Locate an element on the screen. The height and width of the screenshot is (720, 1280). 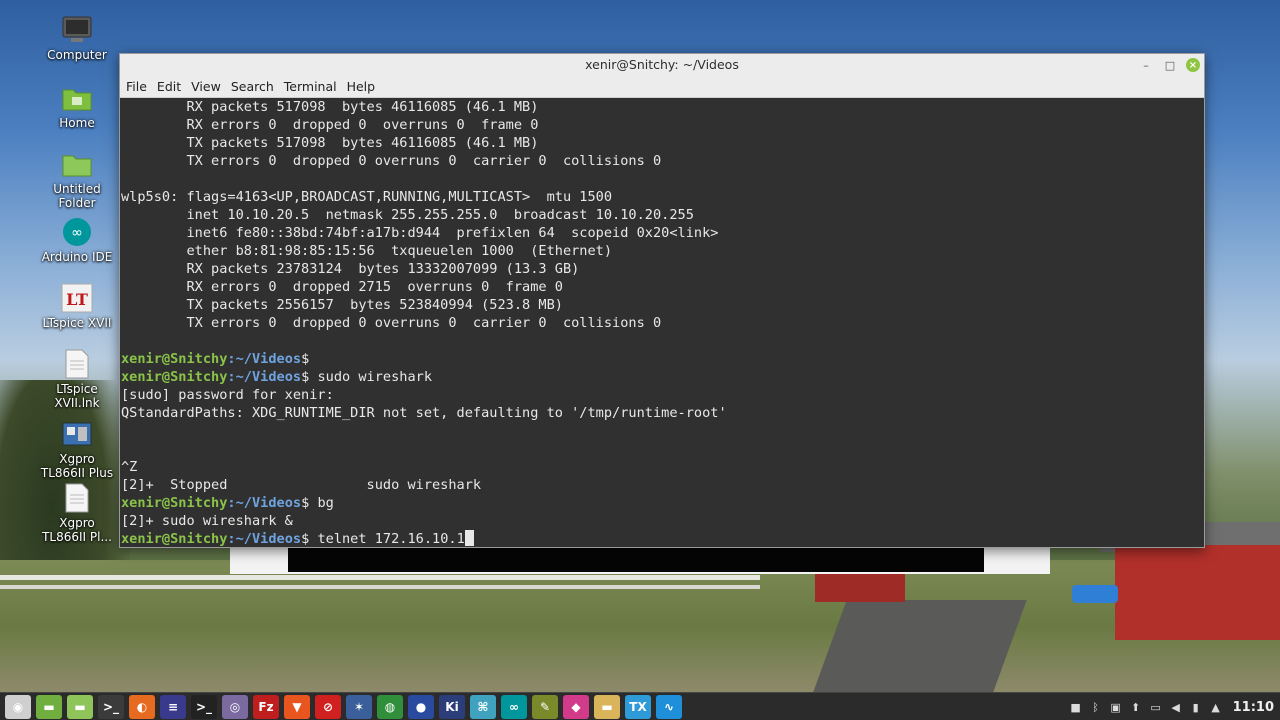
desktop-icon-xgpro: Xgpro TL866II Plus is located at coordinates (77, 449).